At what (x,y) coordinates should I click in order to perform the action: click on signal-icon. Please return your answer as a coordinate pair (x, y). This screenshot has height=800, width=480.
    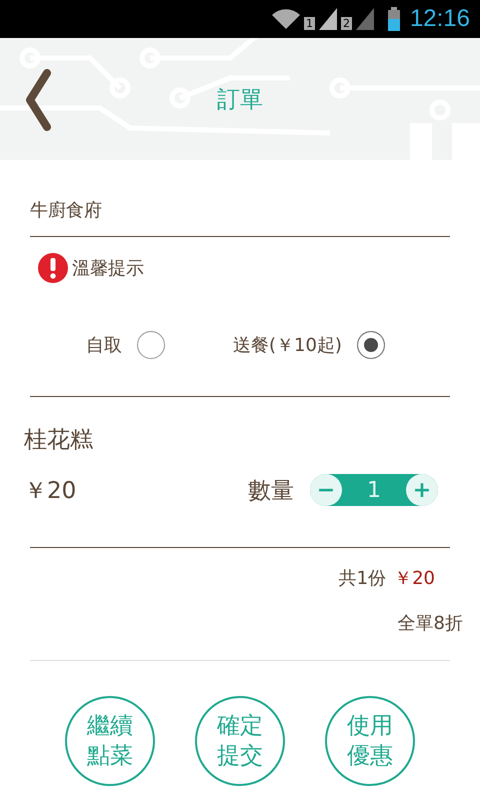
    Looking at the image, I should click on (327, 19).